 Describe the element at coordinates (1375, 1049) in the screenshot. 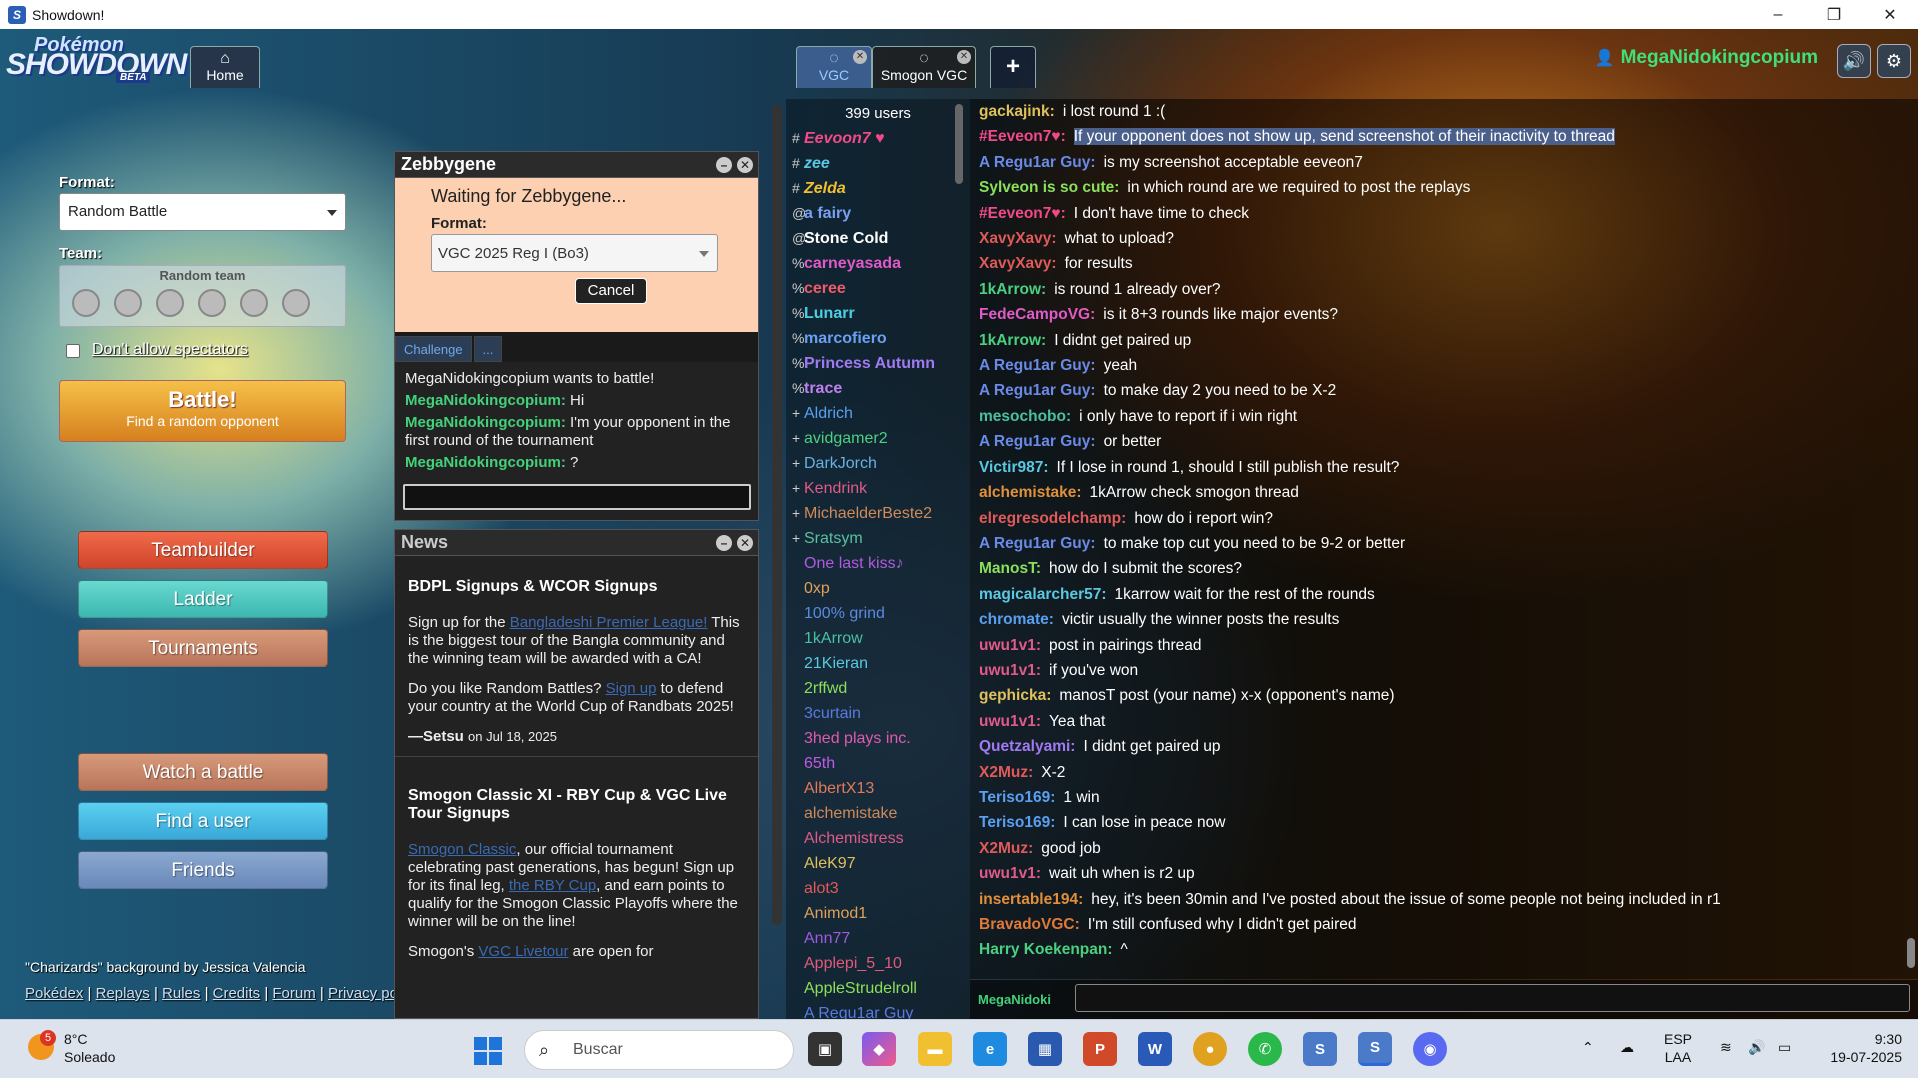

I see `showdown-active-icon: S` at that location.